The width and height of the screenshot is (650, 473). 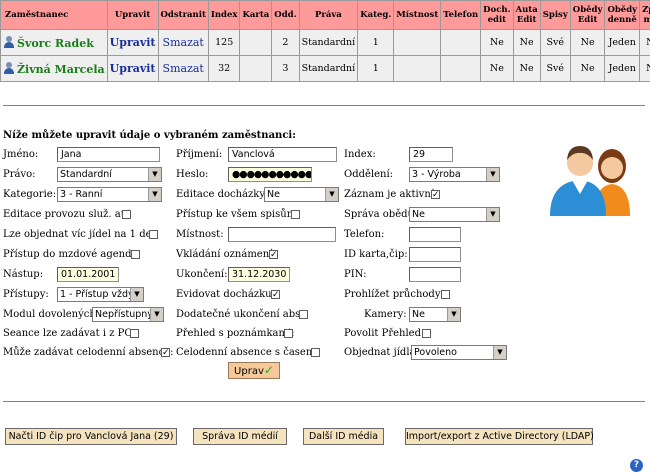 What do you see at coordinates (109, 174) in the screenshot?
I see `pravo-select: Standardní ▼` at bounding box center [109, 174].